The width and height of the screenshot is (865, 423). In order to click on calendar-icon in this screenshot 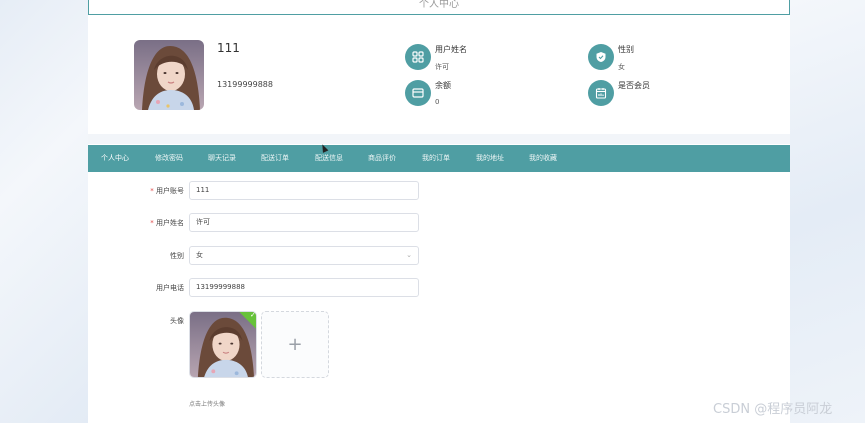, I will do `click(601, 93)`.